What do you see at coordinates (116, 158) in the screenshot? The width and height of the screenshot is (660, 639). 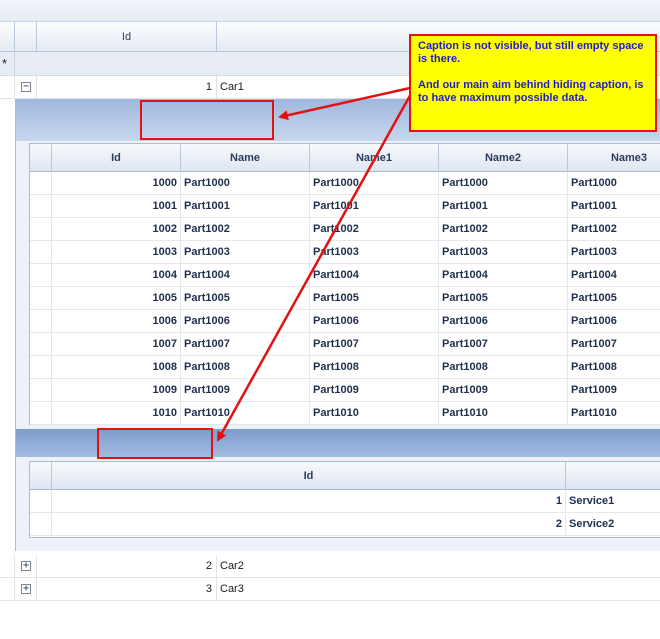 I see `parts-col-header-id: Id` at bounding box center [116, 158].